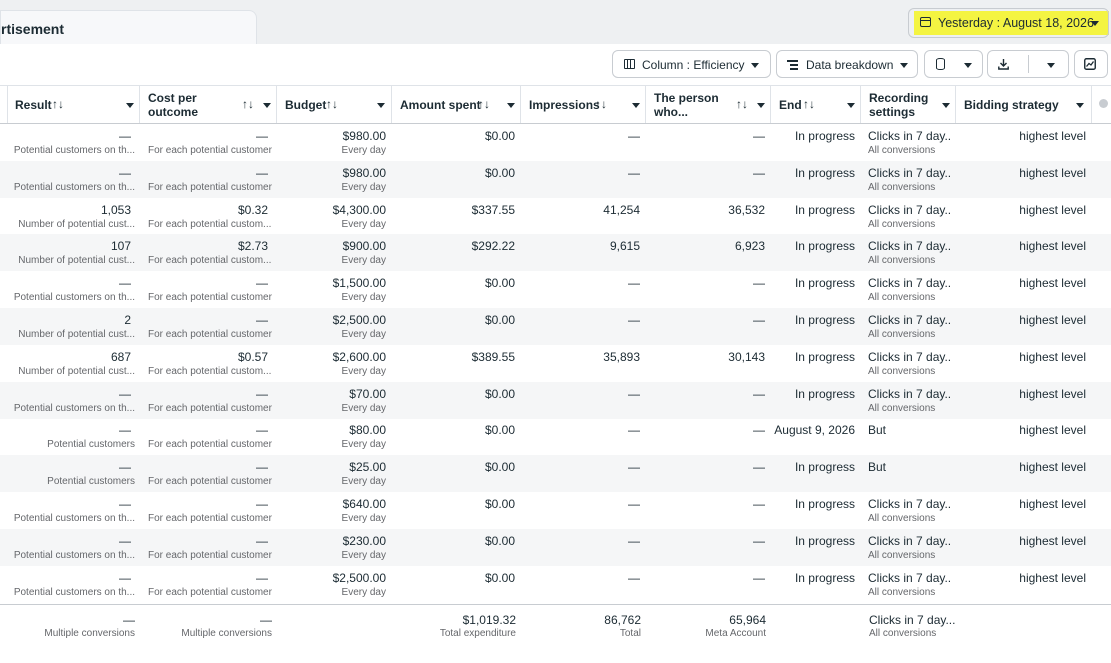 The height and width of the screenshot is (663, 1111). I want to click on export-button, so click(1028, 64).